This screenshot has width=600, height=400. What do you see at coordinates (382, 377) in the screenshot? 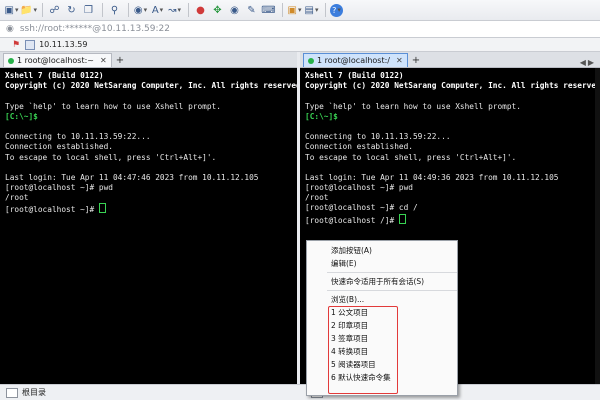
I see `menu-item-default-set: 6 默认快速命令集` at bounding box center [382, 377].